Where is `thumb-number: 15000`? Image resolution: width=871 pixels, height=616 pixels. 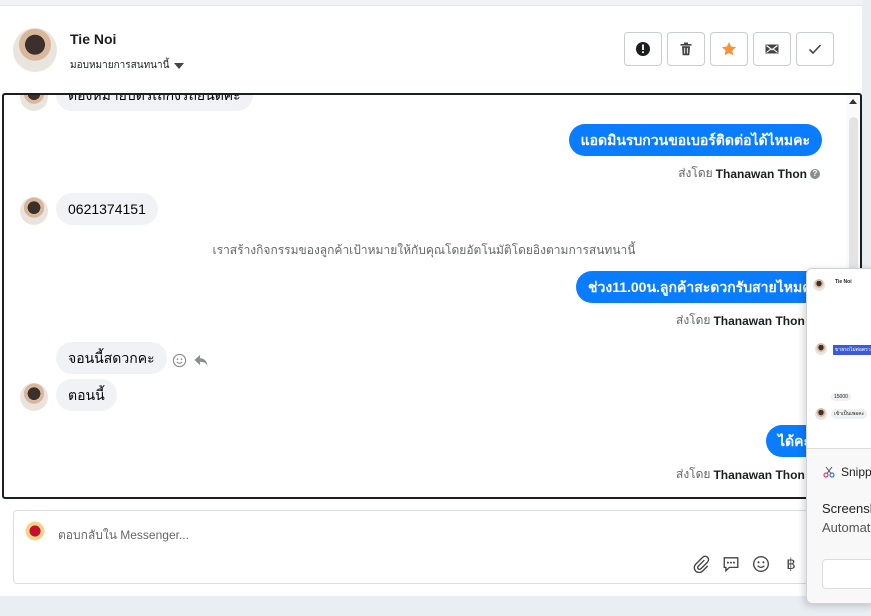
thumb-number: 15000 is located at coordinates (841, 397).